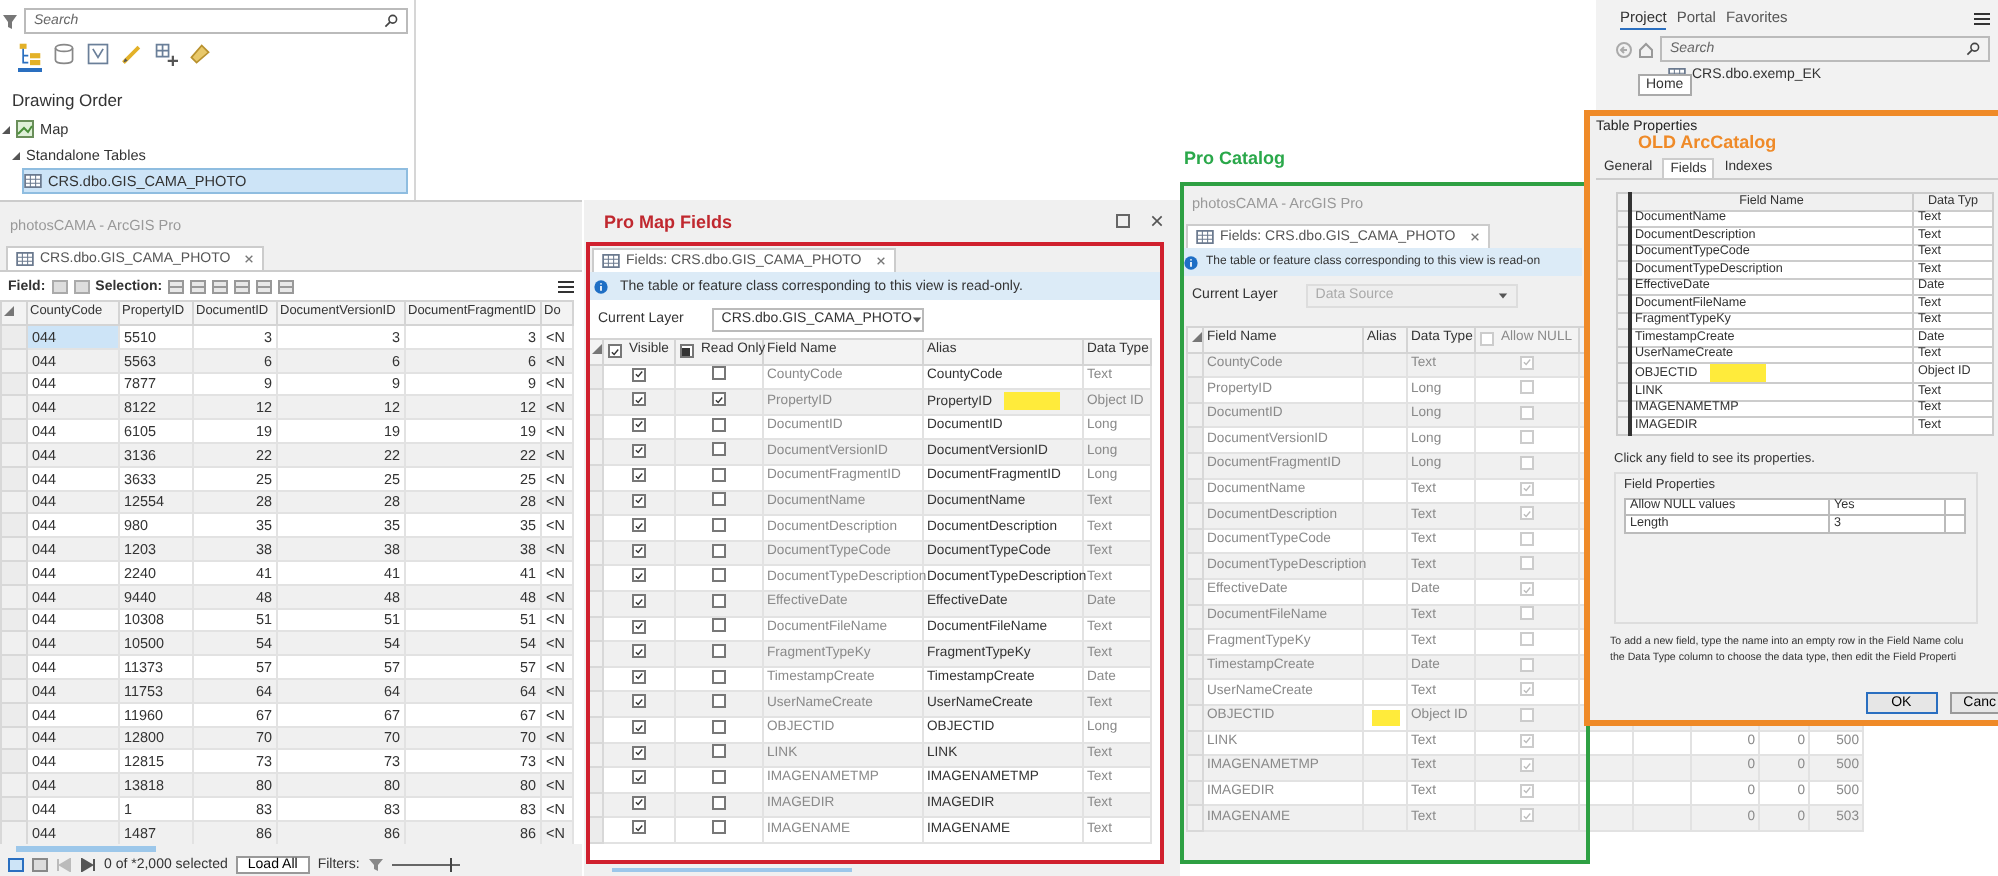 The width and height of the screenshot is (1998, 876). I want to click on frame-icon, so click(98, 54).